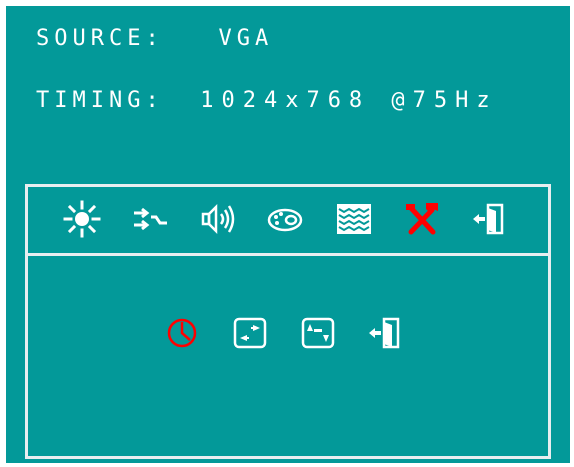 This screenshot has height=467, width=574. I want to click on source-info: SOURCE: VGA, so click(154, 38).